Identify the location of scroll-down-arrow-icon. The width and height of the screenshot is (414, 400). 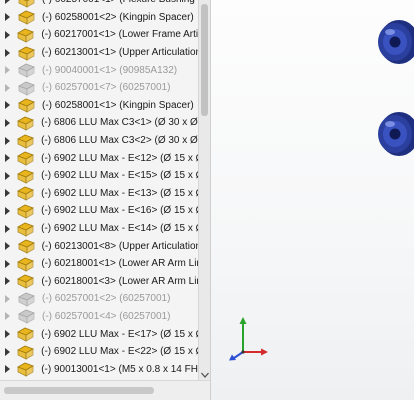
(204, 375).